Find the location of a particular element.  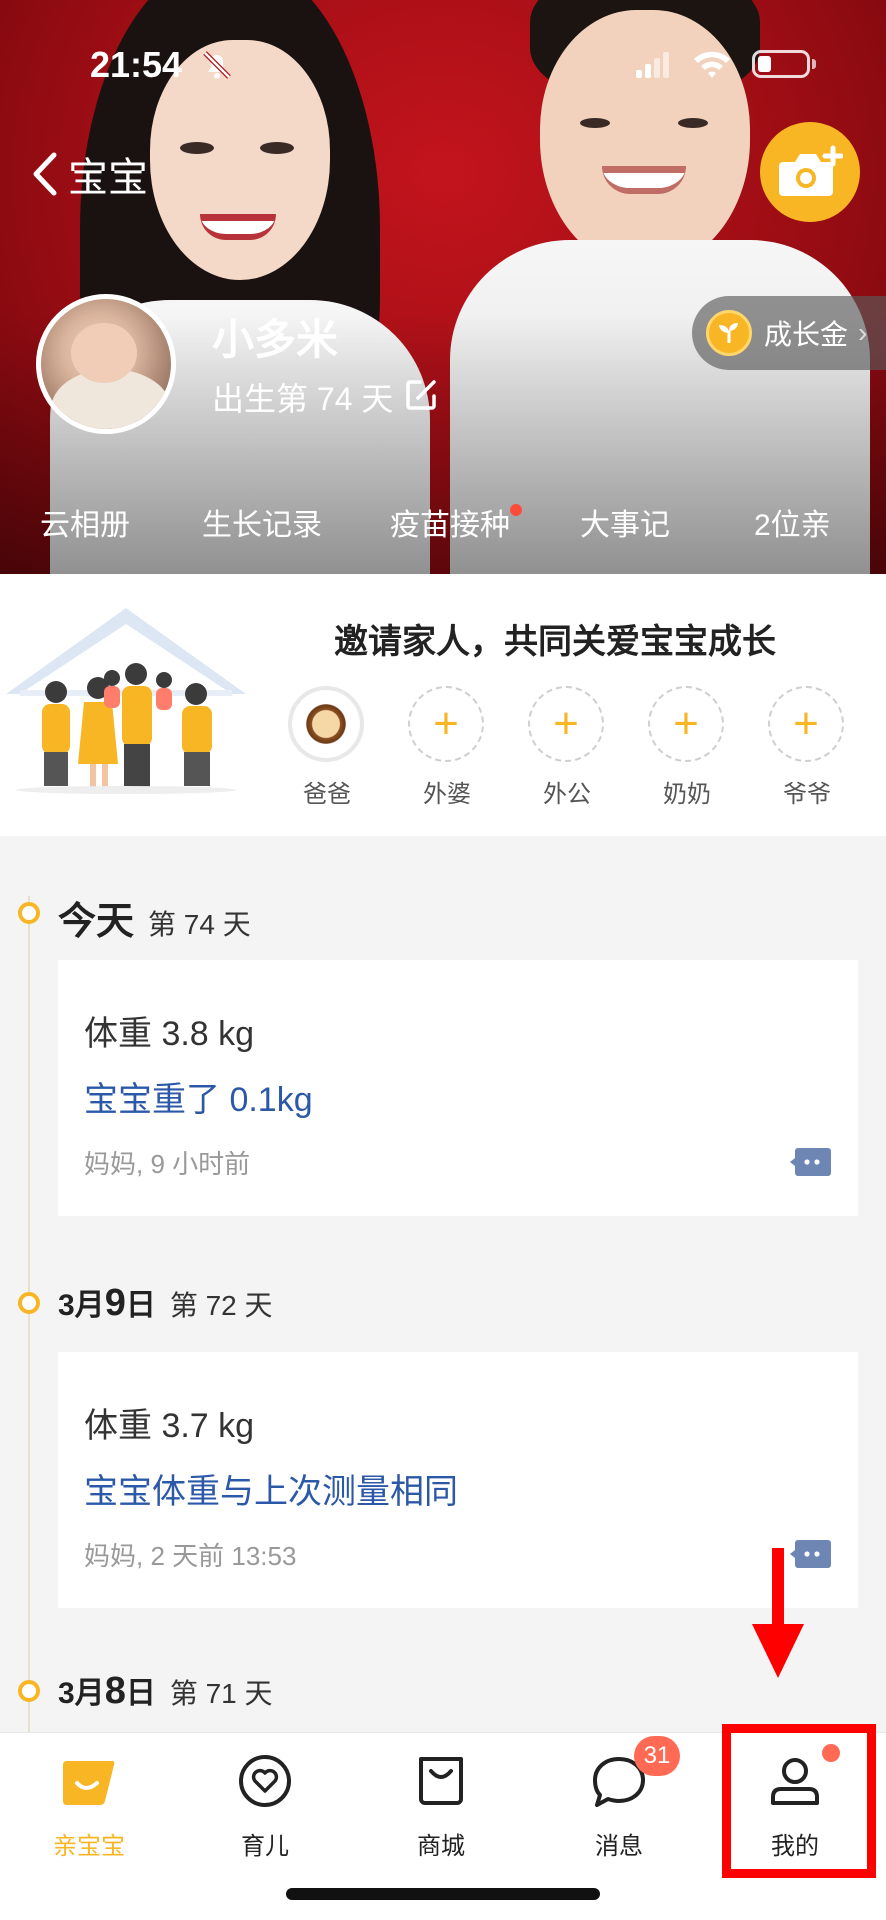

coffee-avatar is located at coordinates (326, 724).